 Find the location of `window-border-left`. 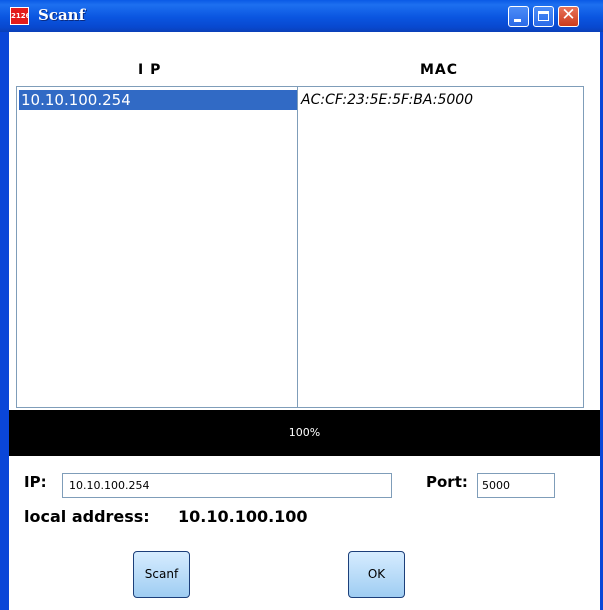

window-border-left is located at coordinates (4, 321).